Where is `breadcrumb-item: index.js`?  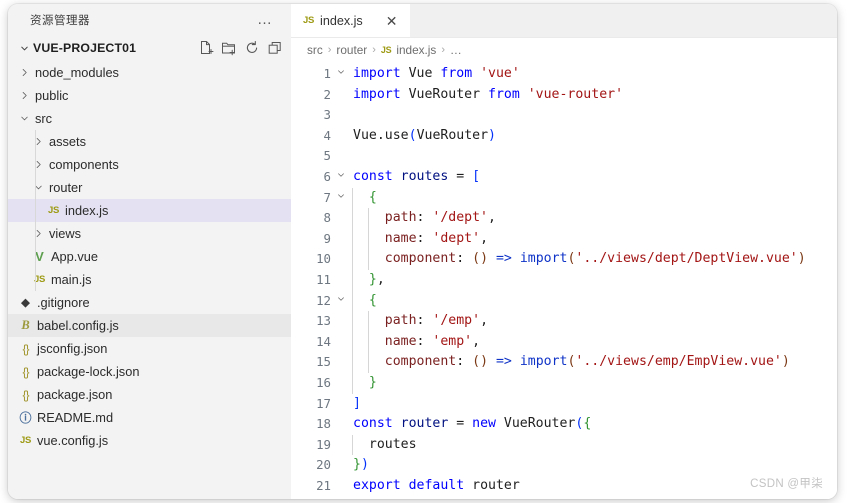 breadcrumb-item: index.js is located at coordinates (416, 50).